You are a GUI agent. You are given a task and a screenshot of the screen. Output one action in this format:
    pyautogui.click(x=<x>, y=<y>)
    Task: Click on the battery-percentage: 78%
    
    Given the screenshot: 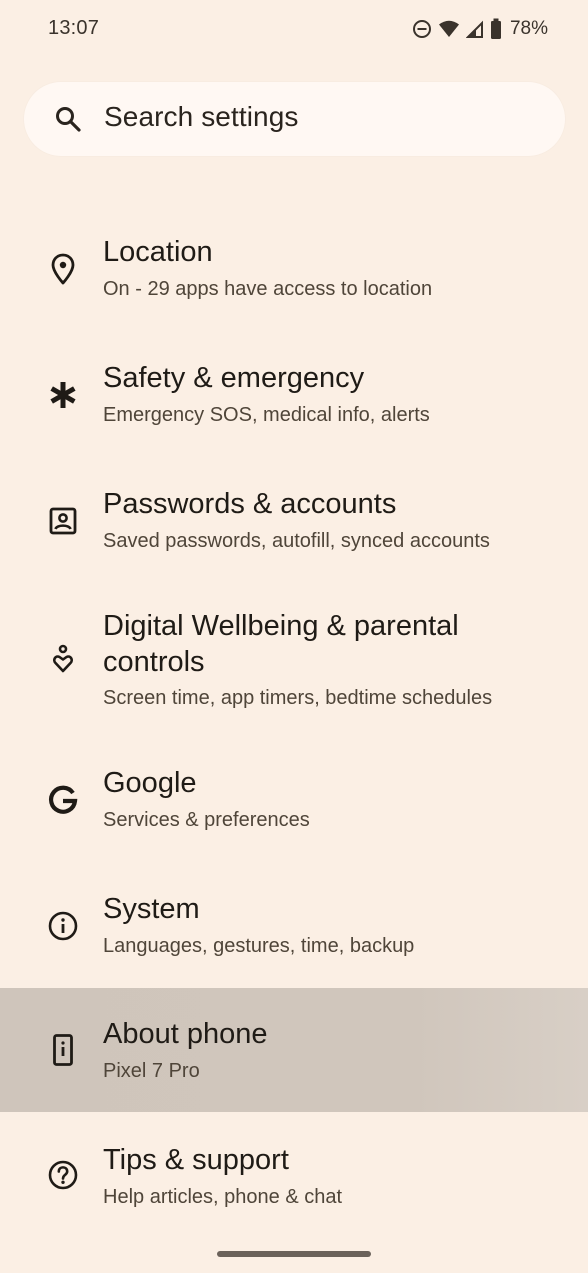 What is the action you would take?
    pyautogui.click(x=528, y=28)
    